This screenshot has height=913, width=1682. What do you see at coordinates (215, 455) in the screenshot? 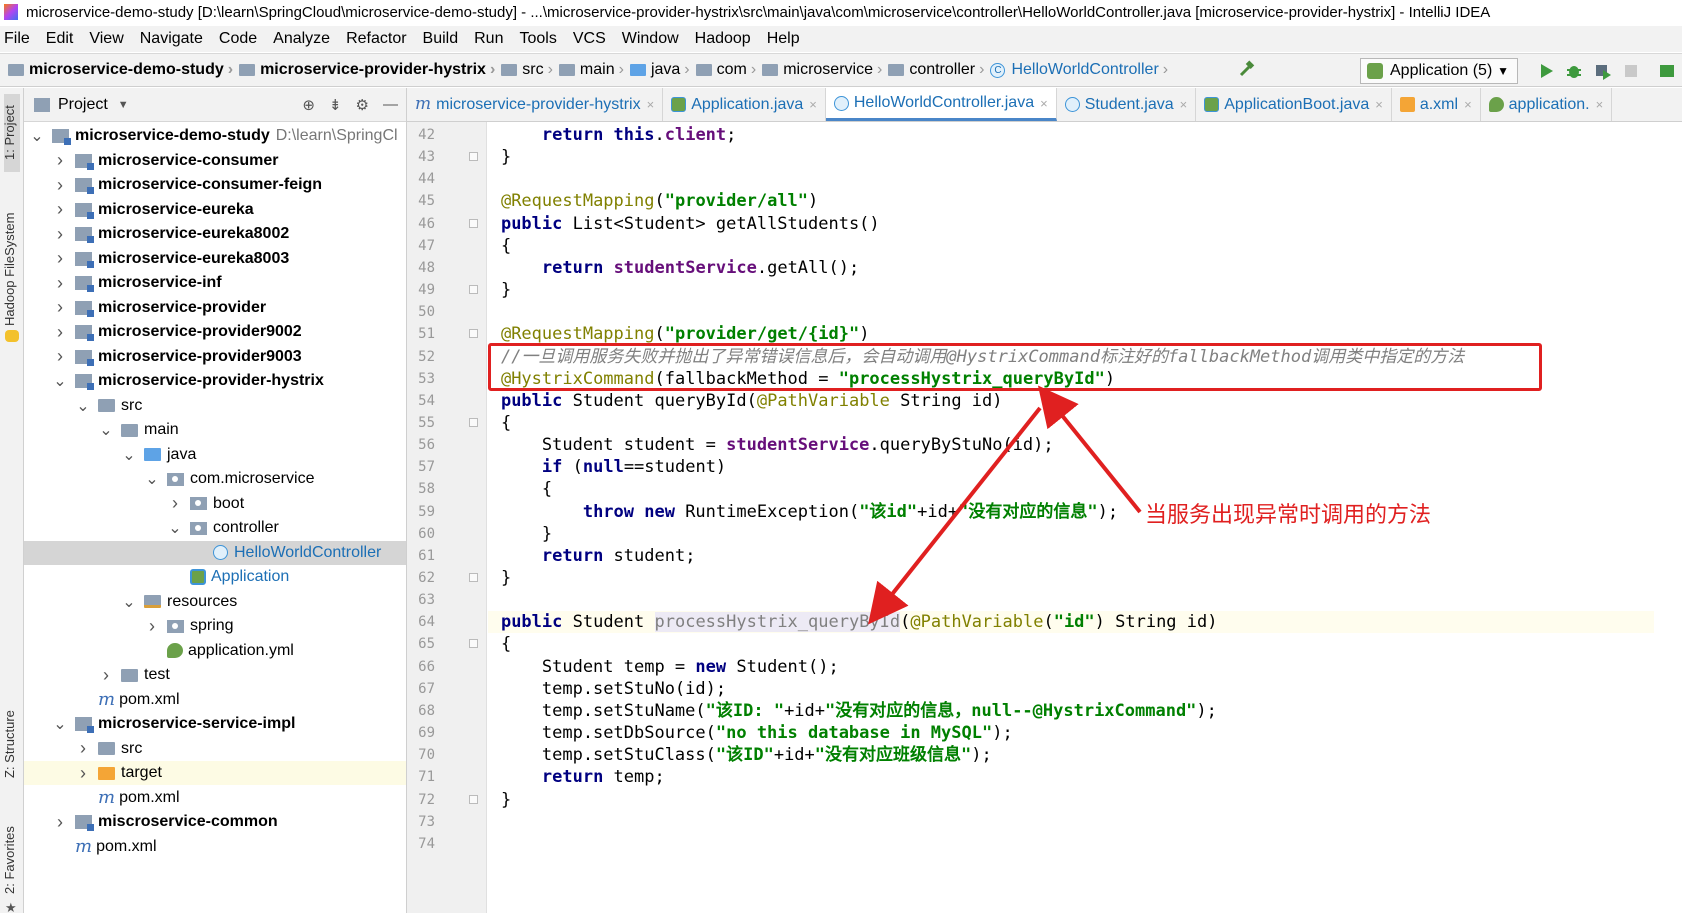
I see `tree-node: ⌄ java` at bounding box center [215, 455].